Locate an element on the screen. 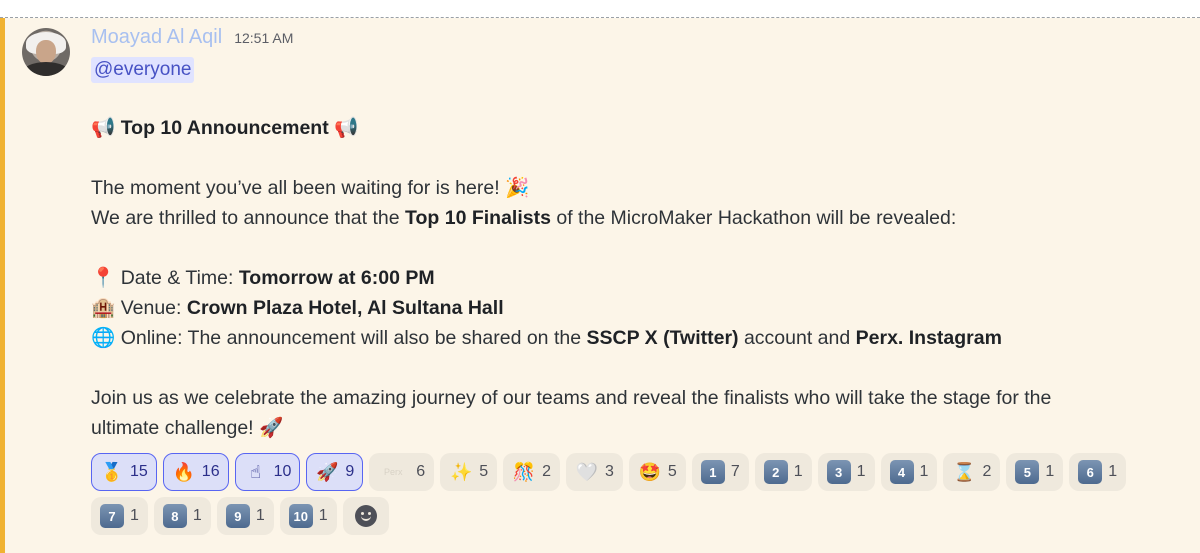 The image size is (1200, 553). reaction-count: 15 is located at coordinates (139, 471).